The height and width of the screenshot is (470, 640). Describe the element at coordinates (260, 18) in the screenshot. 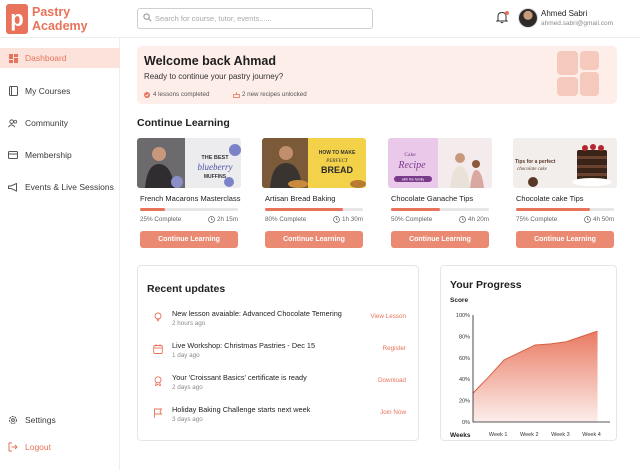

I see `search-input` at that location.